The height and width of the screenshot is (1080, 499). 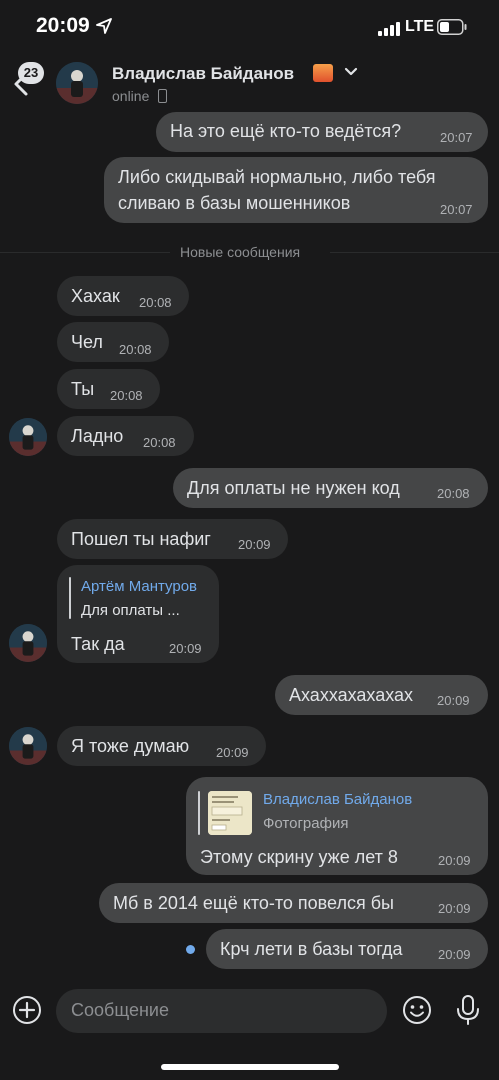 What do you see at coordinates (311, 949) in the screenshot?
I see `message-text: Крч лети в базы тогда` at bounding box center [311, 949].